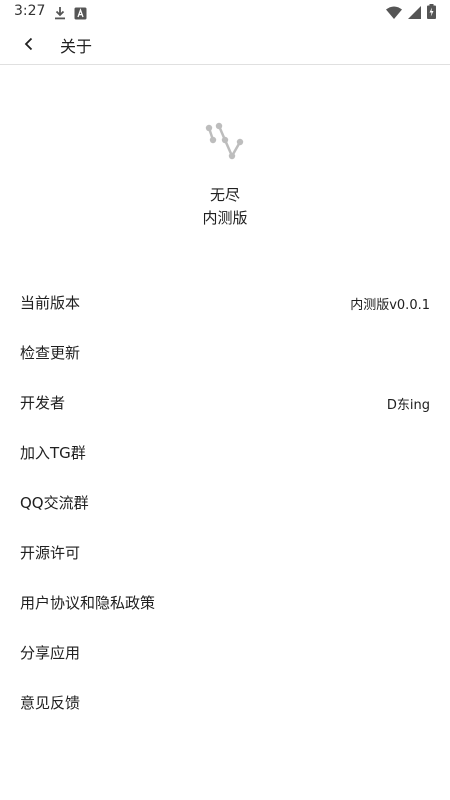 The width and height of the screenshot is (450, 800). What do you see at coordinates (225, 453) in the screenshot?
I see `list-item-join-tg: 加入TG群` at bounding box center [225, 453].